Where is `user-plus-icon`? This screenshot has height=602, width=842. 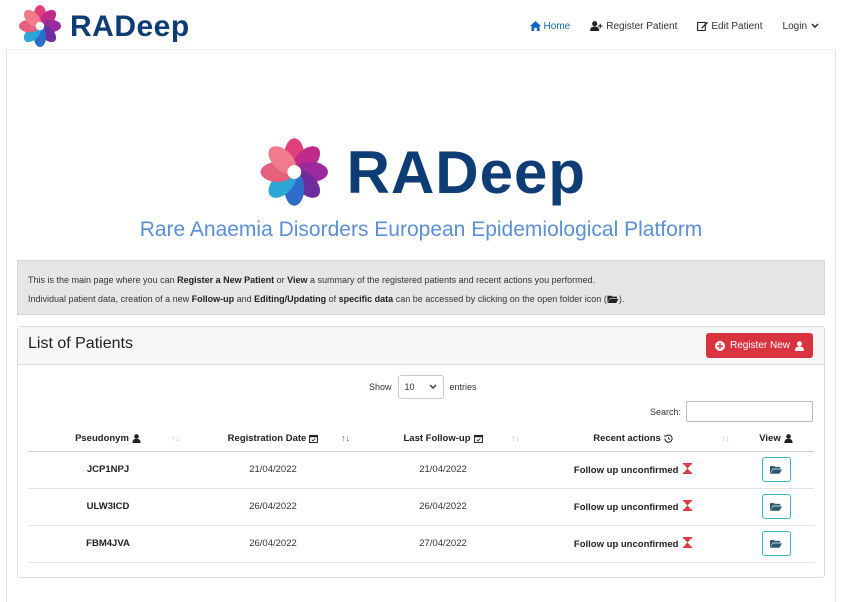 user-plus-icon is located at coordinates (596, 26).